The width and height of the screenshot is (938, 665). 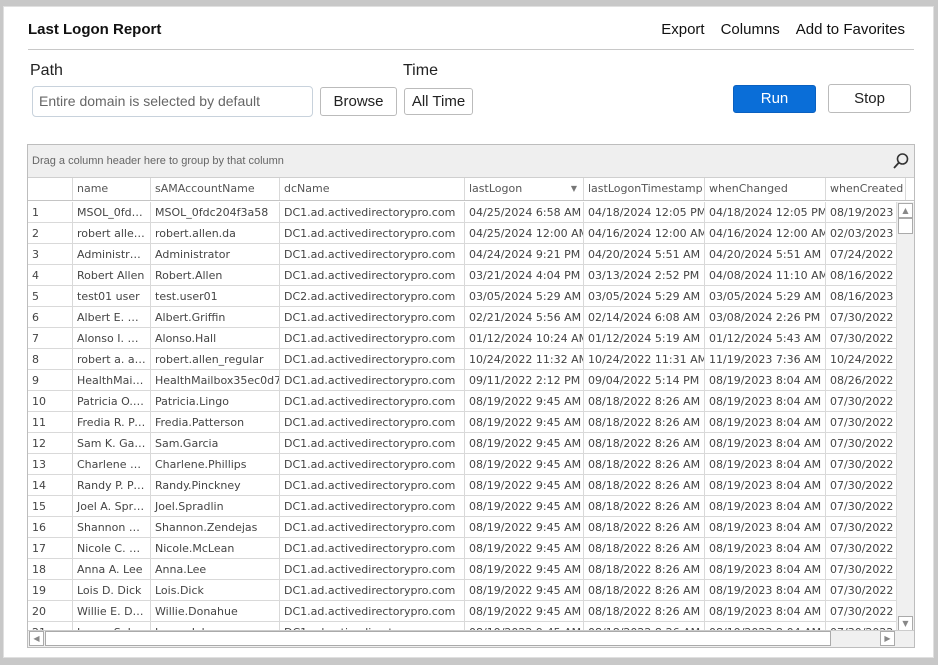 I want to click on cell-row-number: 14, so click(x=50, y=485).